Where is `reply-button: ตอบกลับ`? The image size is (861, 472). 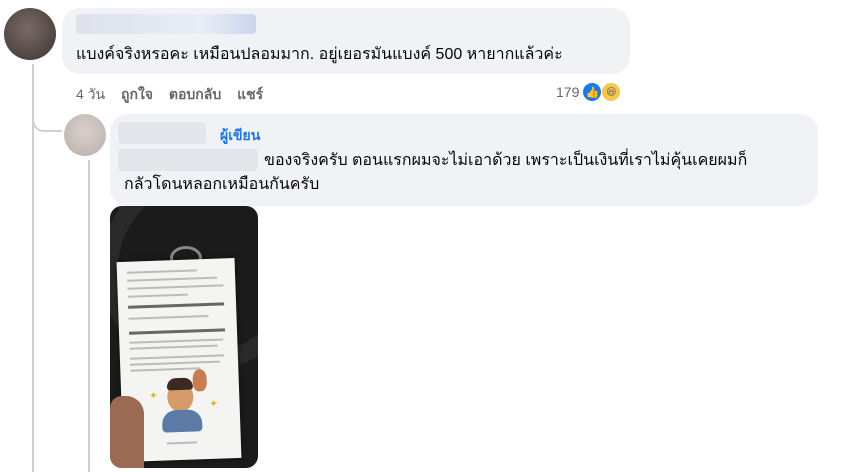
reply-button: ตอบกลับ is located at coordinates (195, 94).